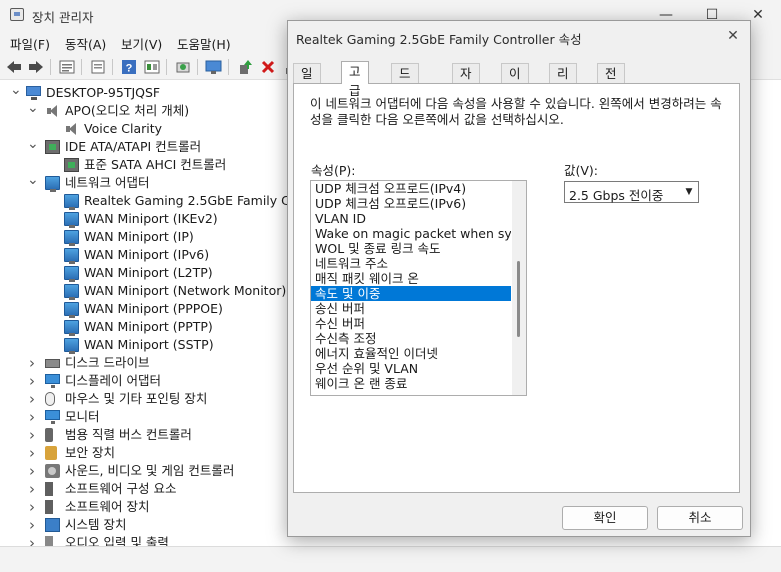  I want to click on property-item: UDP 체크섬 오프로드(IPv4), so click(411, 188).